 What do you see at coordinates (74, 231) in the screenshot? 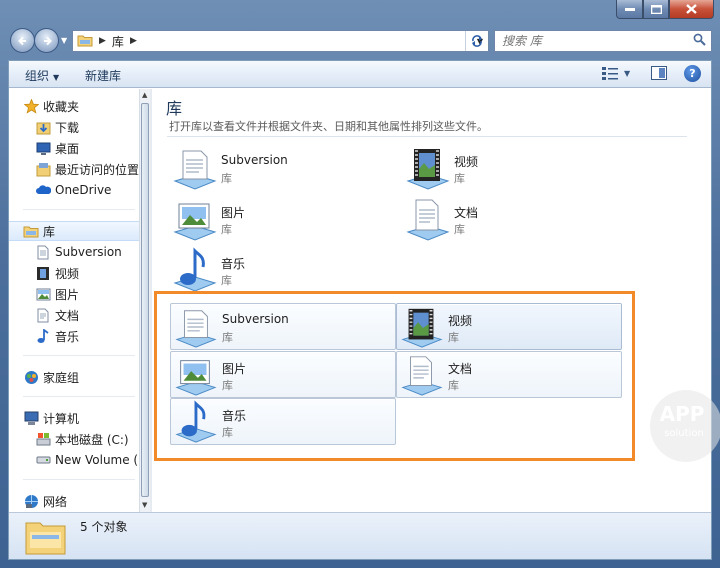
I see `nav-libraries: 库` at bounding box center [74, 231].